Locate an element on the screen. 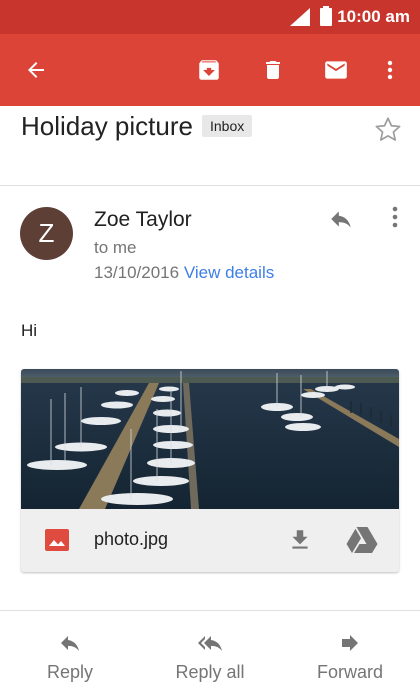 The height and width of the screenshot is (700, 420). app-bar is located at coordinates (210, 70).